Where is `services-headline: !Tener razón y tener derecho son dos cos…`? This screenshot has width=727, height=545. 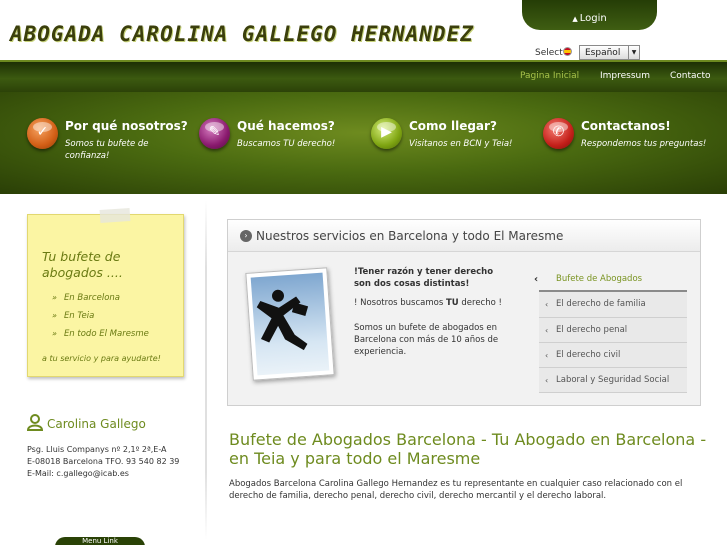 services-headline: !Tener razón y tener derecho son dos cos… is located at coordinates (424, 278).